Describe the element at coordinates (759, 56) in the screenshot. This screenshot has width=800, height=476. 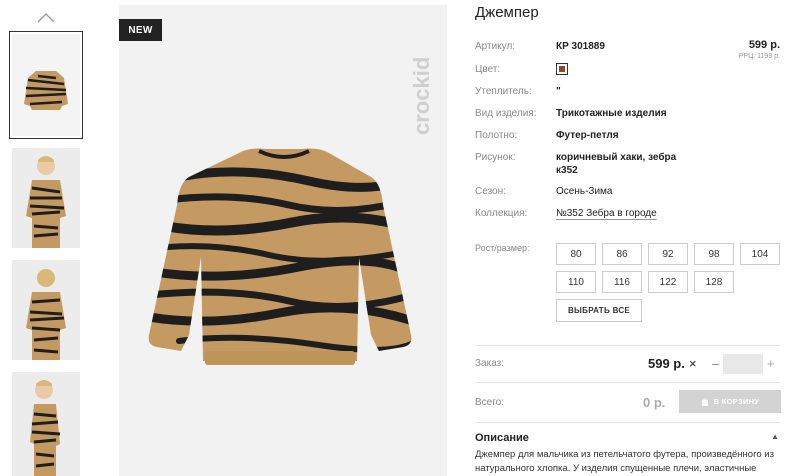
I see `rrp-price: РРЦ: 1199 р.` at that location.